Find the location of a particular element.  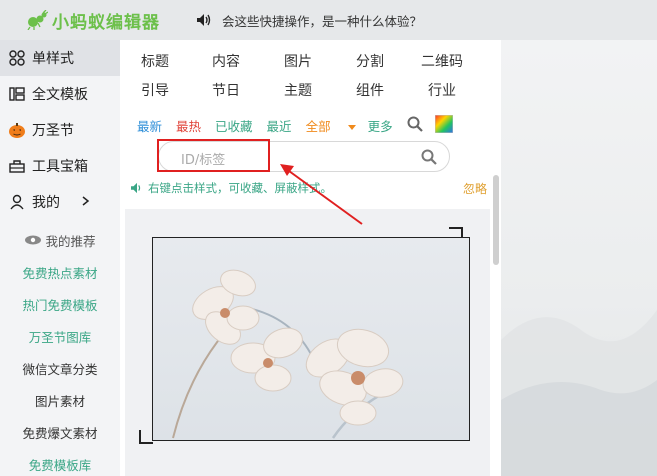

logo: 小蚂蚁编辑器 is located at coordinates (93, 20).